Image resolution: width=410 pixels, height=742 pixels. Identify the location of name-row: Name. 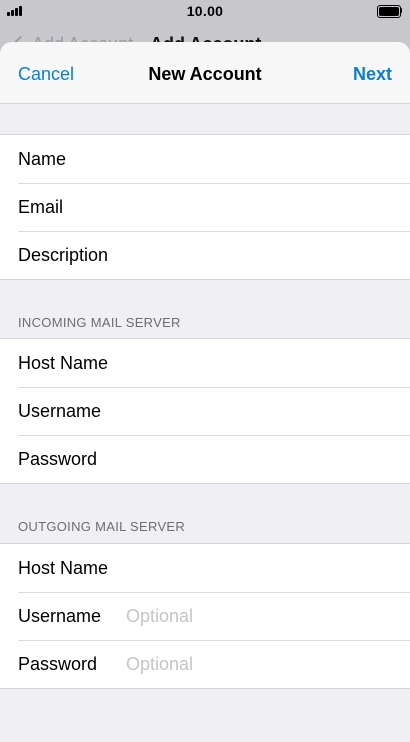
(205, 159).